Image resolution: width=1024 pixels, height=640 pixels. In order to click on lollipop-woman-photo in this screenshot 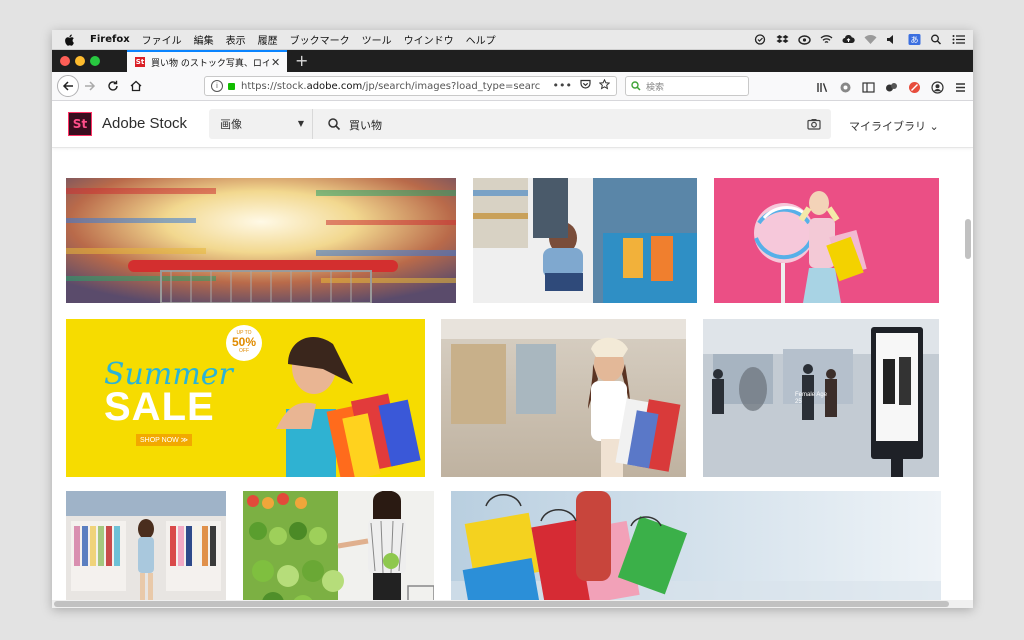, I will do `click(826, 240)`.